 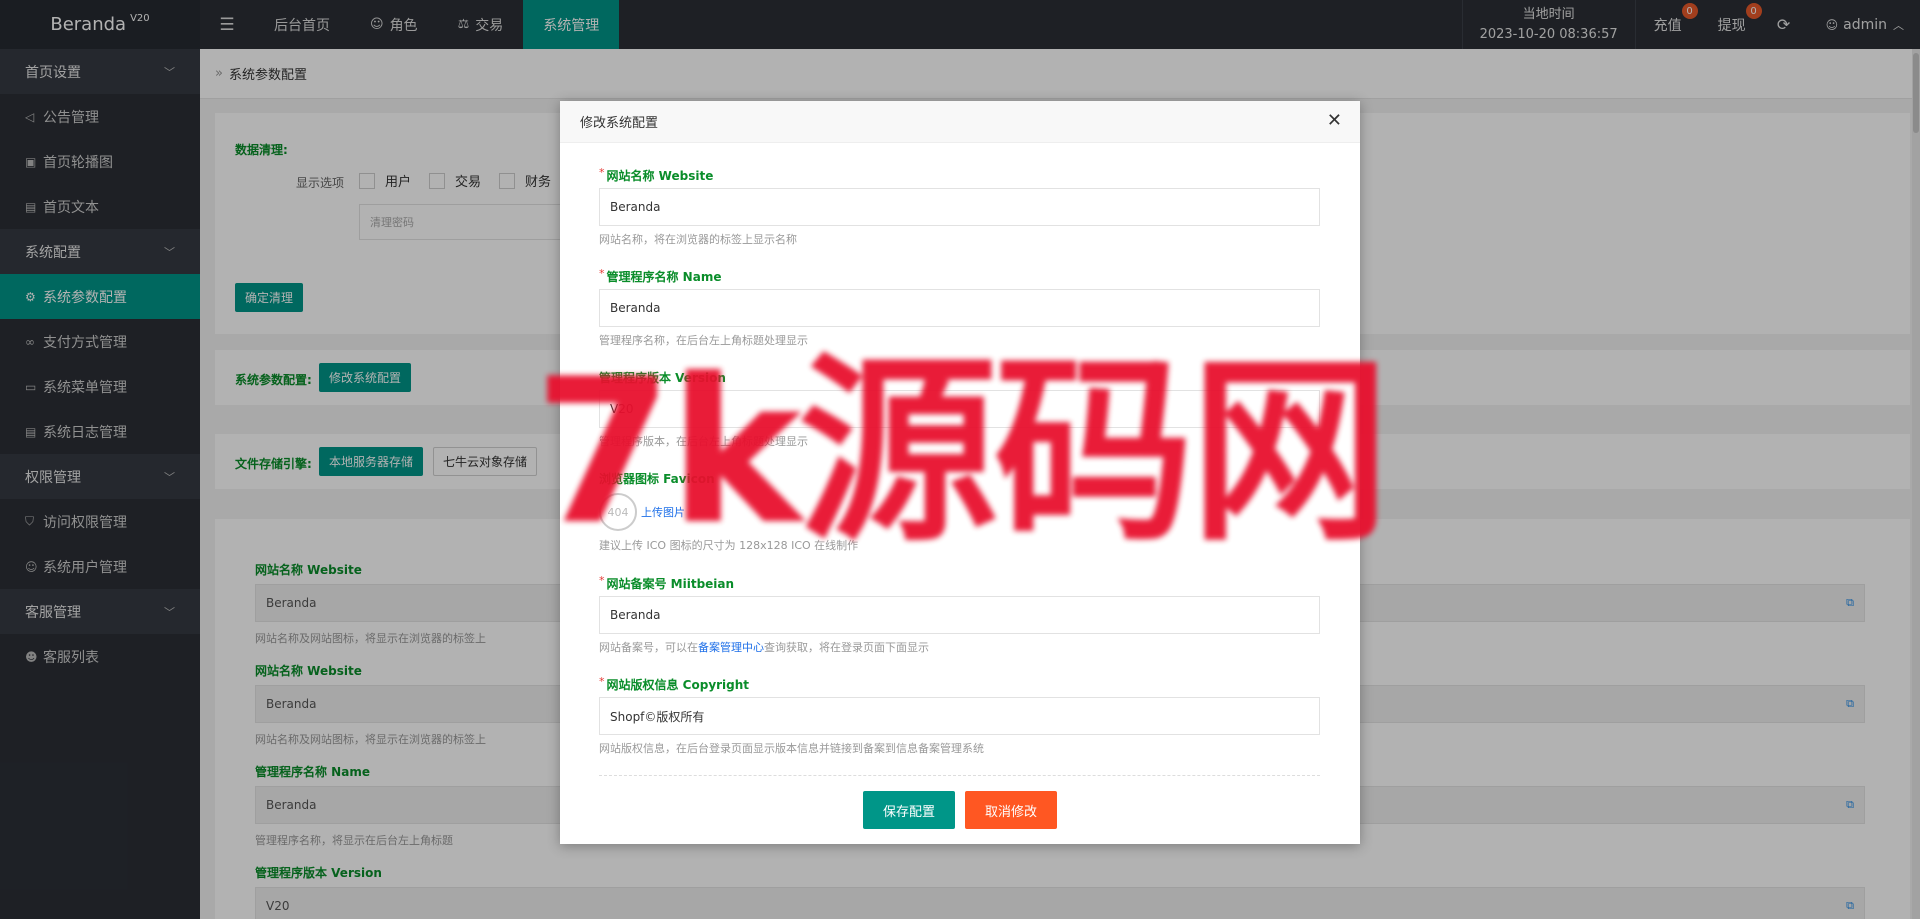 What do you see at coordinates (1334, 121) in the screenshot?
I see `close-icon: ✕` at bounding box center [1334, 121].